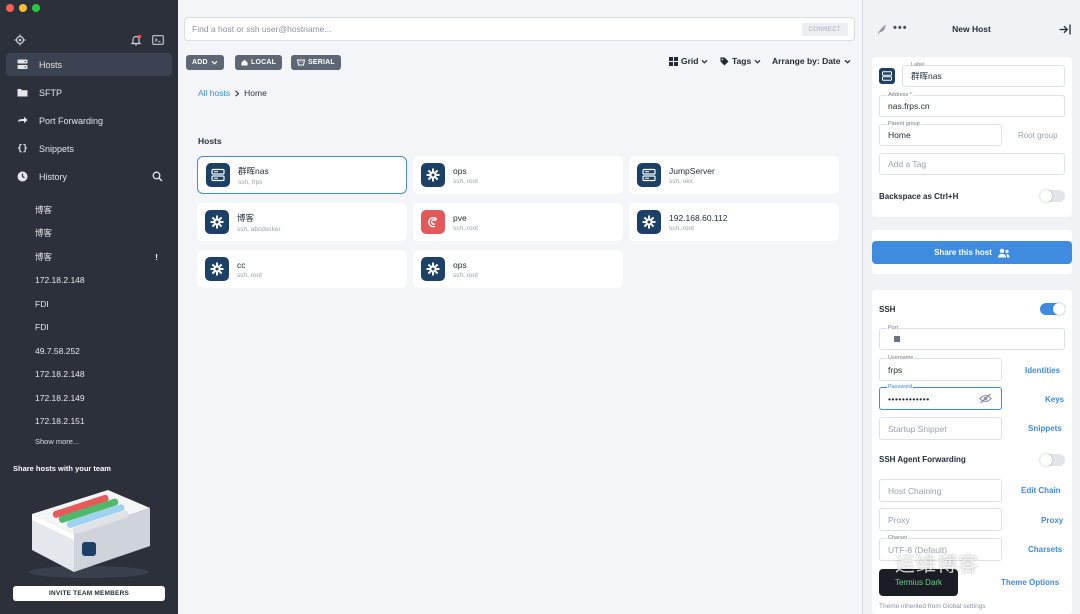  Describe the element at coordinates (811, 61) in the screenshot. I see `arrange-by-dropdown: Arrange by: Date` at that location.